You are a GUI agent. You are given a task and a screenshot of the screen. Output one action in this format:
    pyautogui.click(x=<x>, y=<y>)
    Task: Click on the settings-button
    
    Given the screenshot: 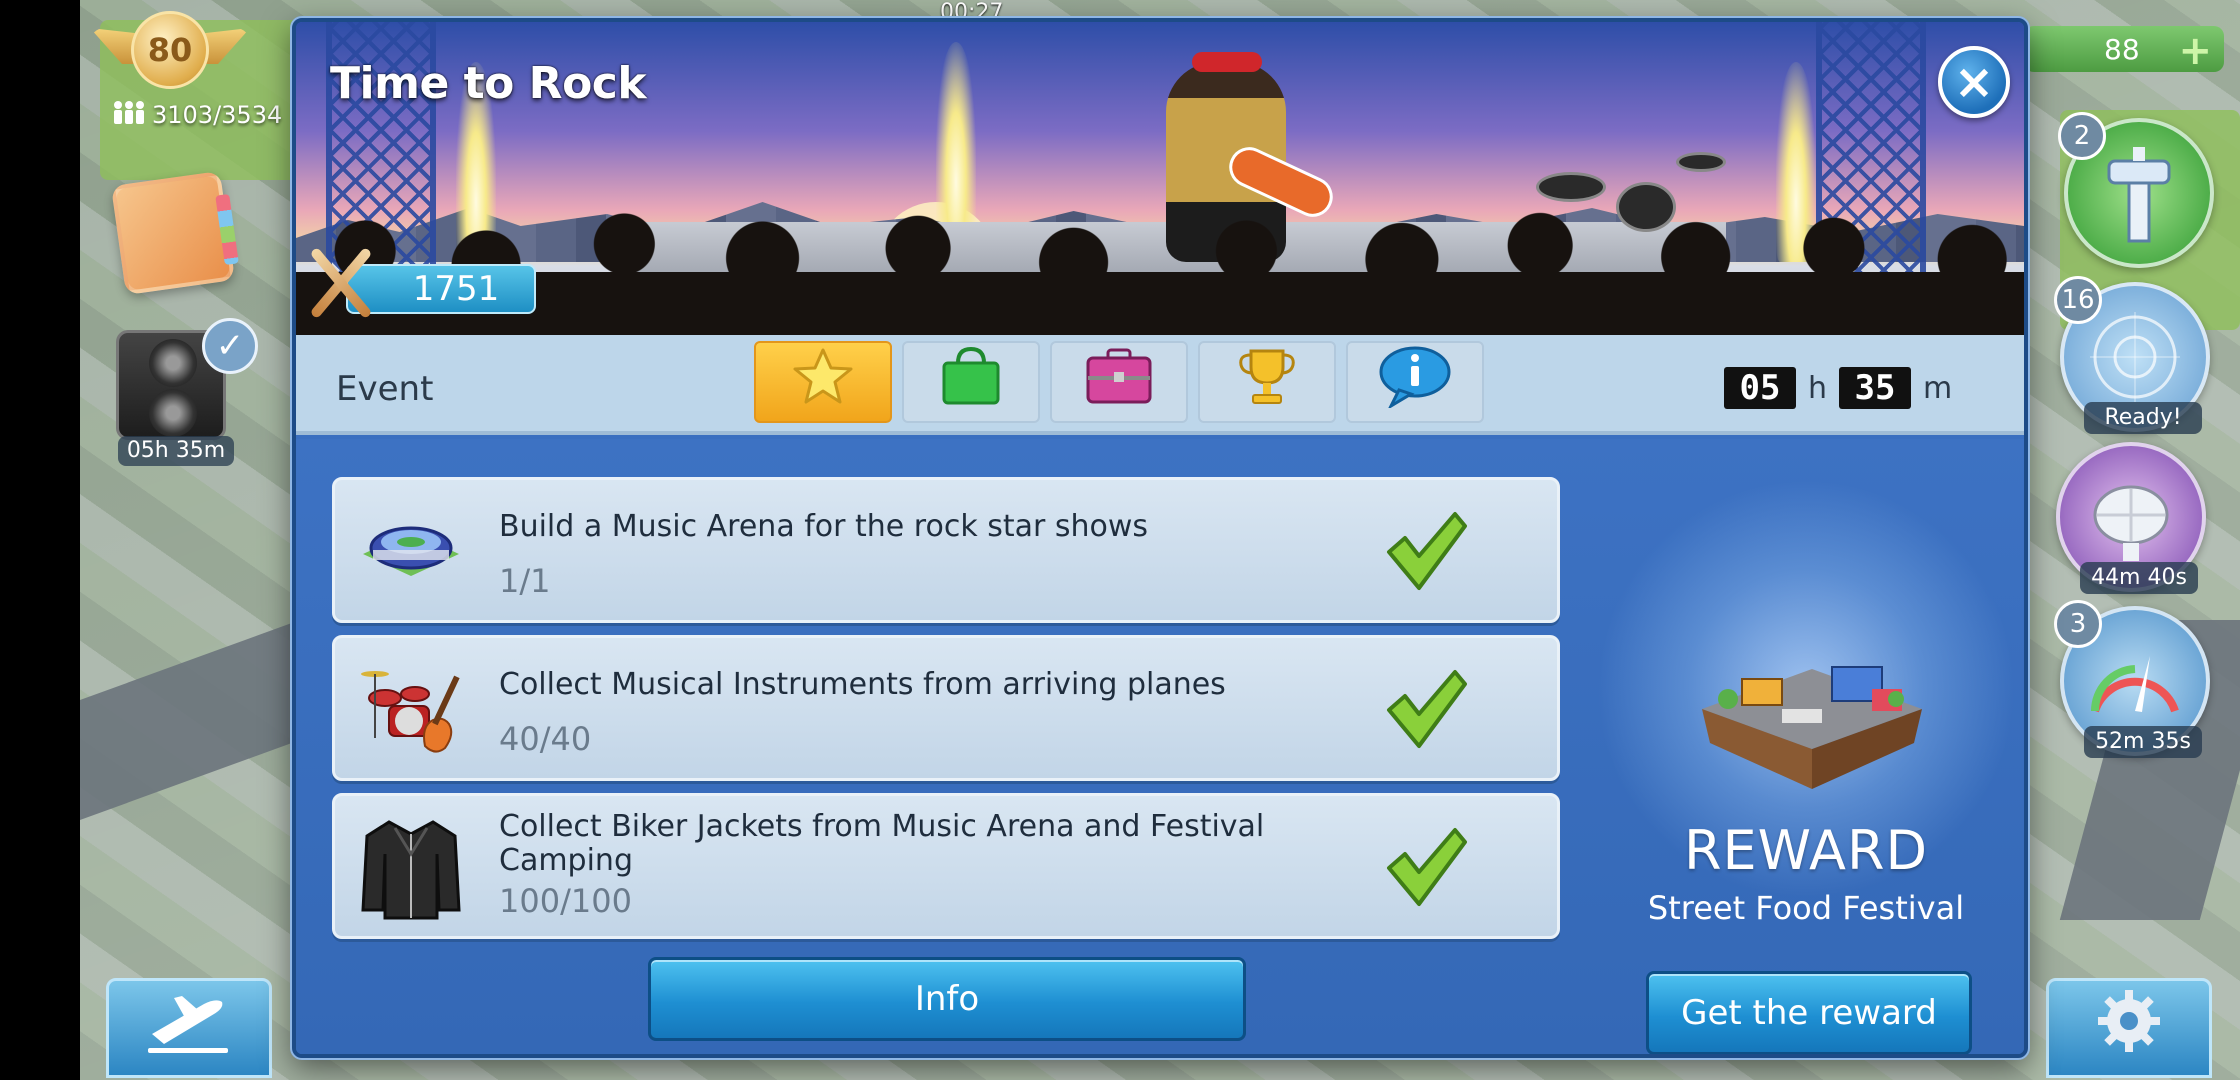 What is the action you would take?
    pyautogui.click(x=2129, y=1028)
    